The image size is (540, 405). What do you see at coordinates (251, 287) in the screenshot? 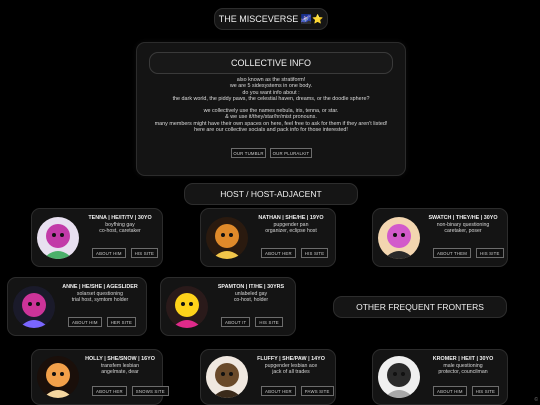
I see `member-name: SPAMTON | IT/HE | 30YRS` at bounding box center [251, 287].